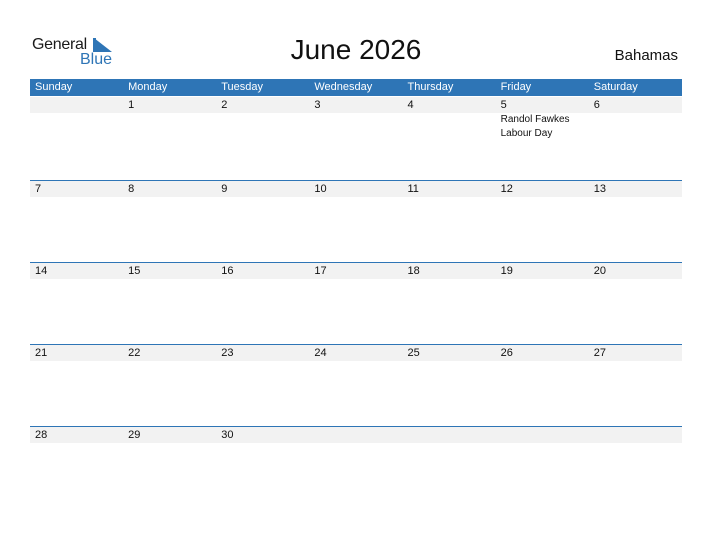  Describe the element at coordinates (413, 189) in the screenshot. I see `day-number: 11` at that location.